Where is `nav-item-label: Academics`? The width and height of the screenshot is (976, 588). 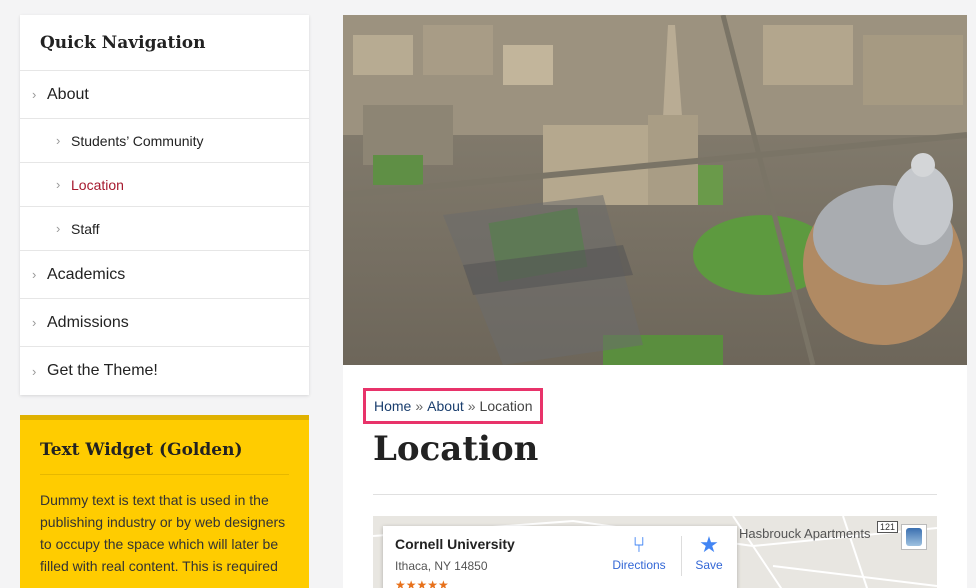
nav-item-label: Academics is located at coordinates (86, 274).